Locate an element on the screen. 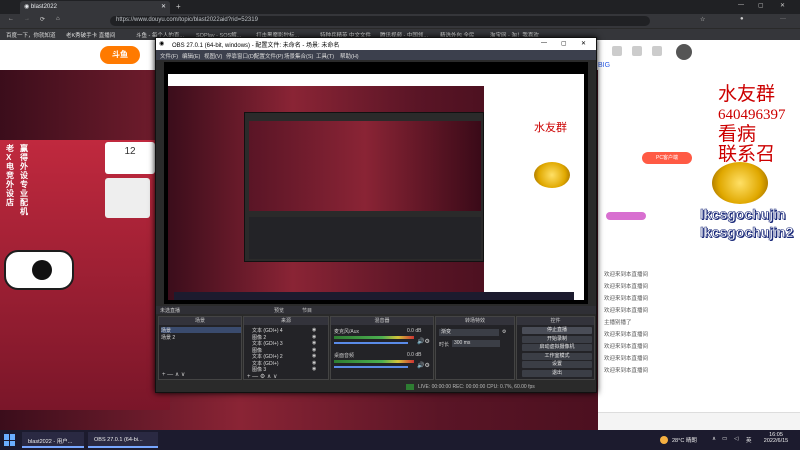 The width and height of the screenshot is (800, 450). exit-button: 退出 is located at coordinates (557, 373).